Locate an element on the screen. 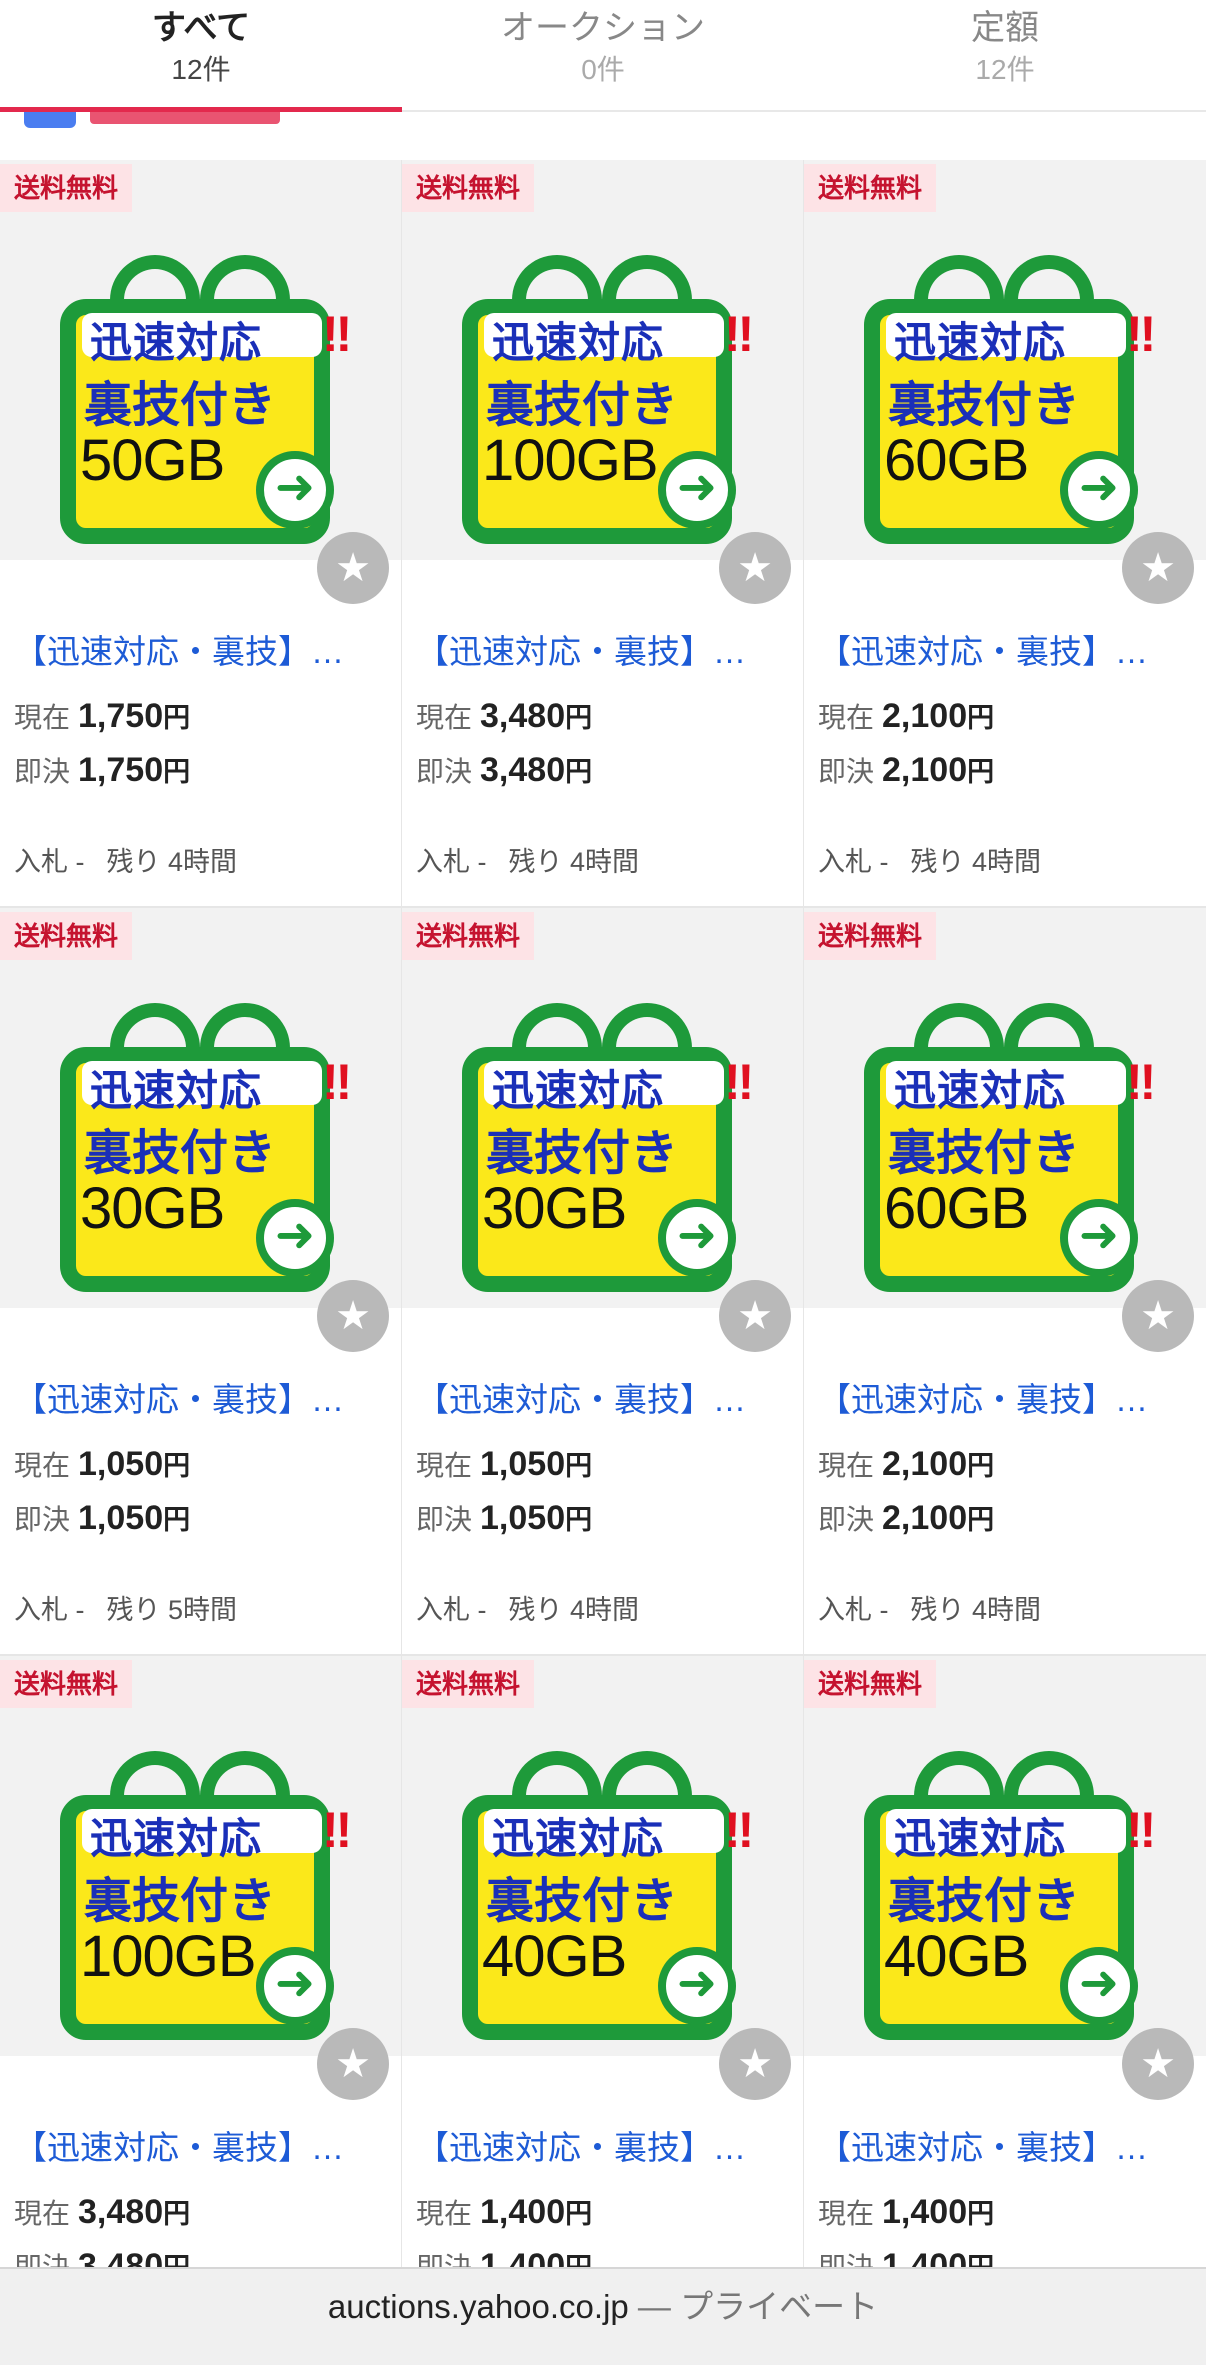  bid-time-info: 入札 - 残り 5時間 is located at coordinates (125, 1607).